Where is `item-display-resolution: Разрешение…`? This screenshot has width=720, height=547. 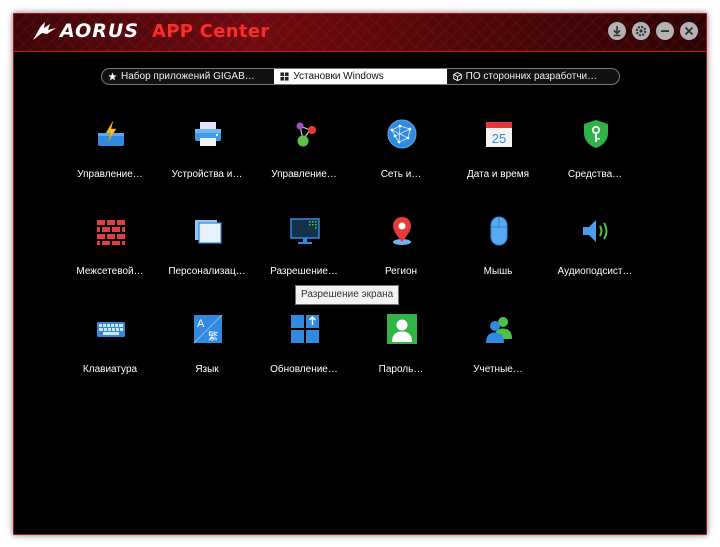 item-display-resolution: Разрешение… is located at coordinates (304, 251).